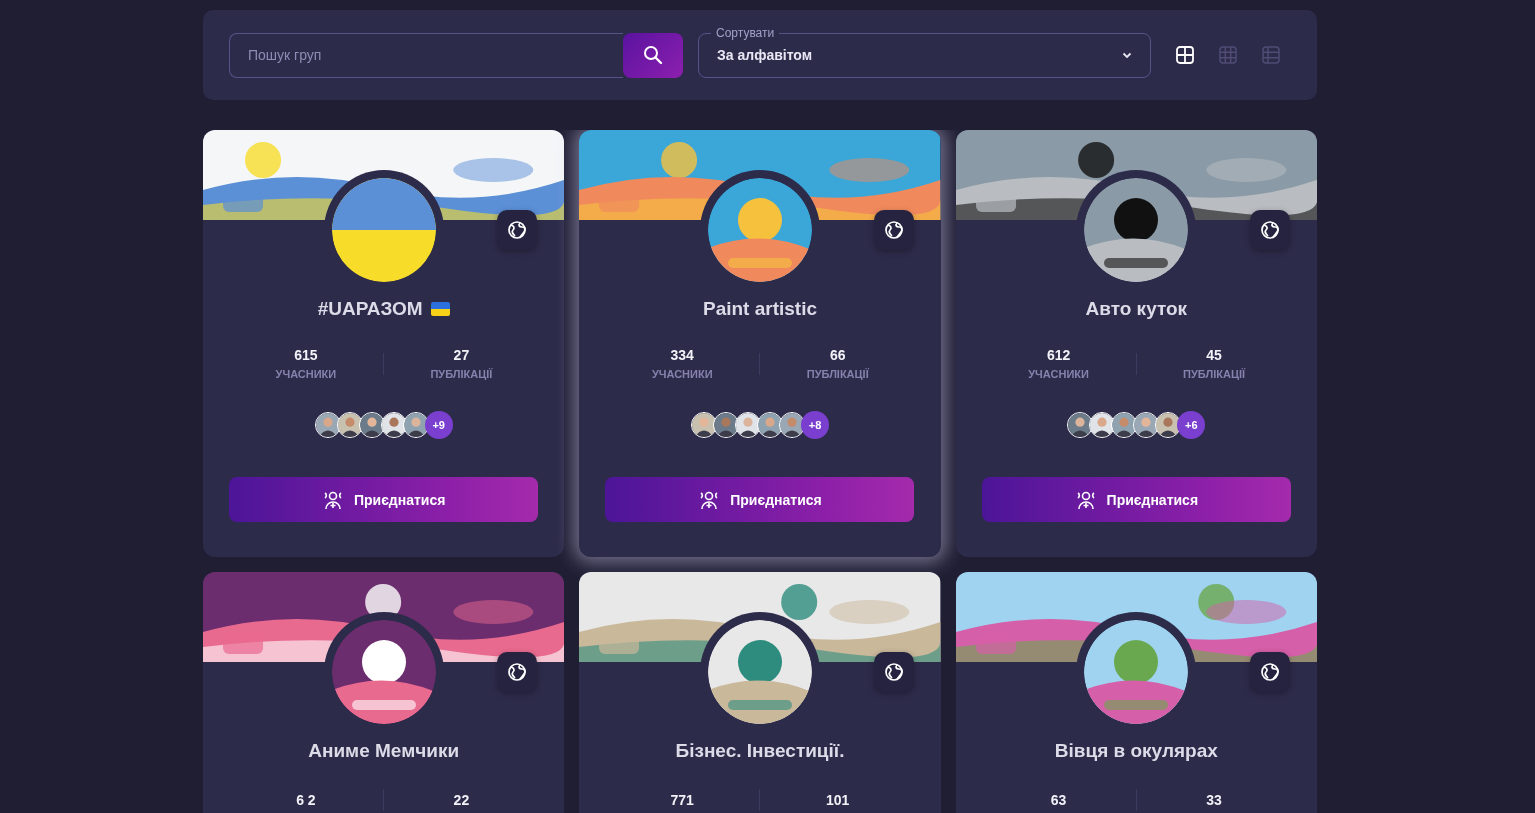 The image size is (1535, 813). What do you see at coordinates (438, 425) in the screenshot?
I see `more-members-badge: +9` at bounding box center [438, 425].